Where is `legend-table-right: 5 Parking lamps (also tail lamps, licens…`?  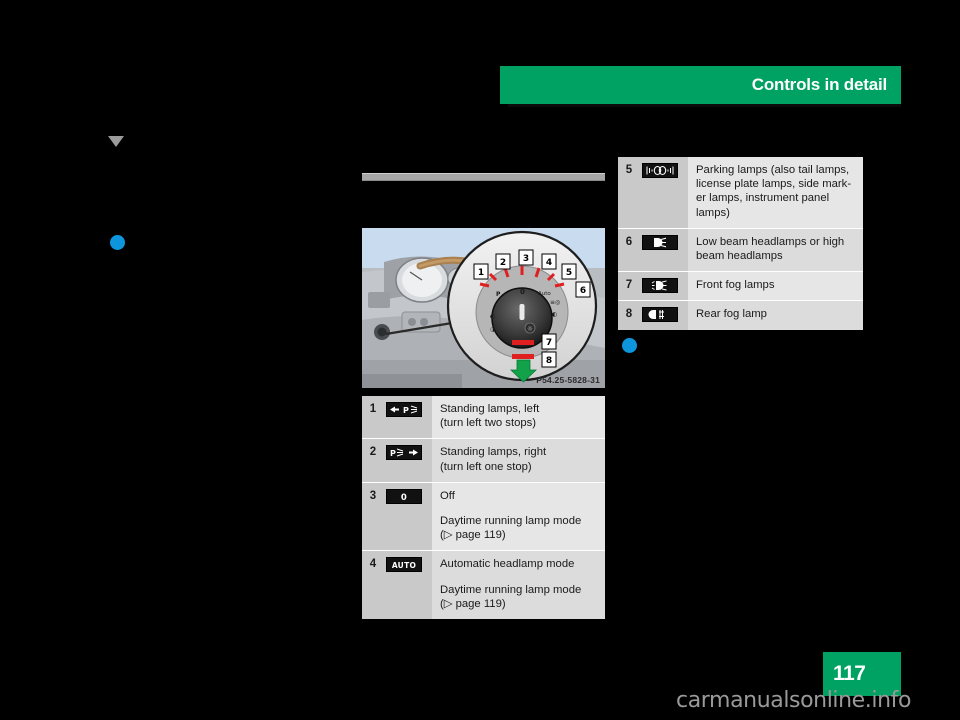 legend-table-right: 5 Parking lamps (also tail lamps, licens… is located at coordinates (740, 243).